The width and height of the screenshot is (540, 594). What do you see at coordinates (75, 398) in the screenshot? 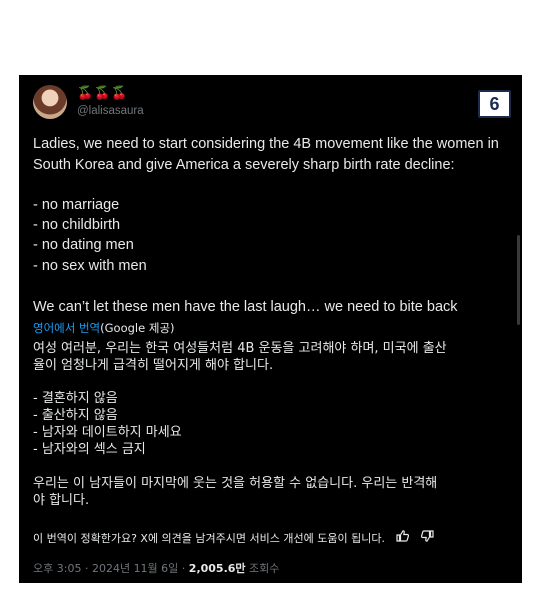
I see `translated-list-item: - 결혼하지 않음` at bounding box center [75, 398].